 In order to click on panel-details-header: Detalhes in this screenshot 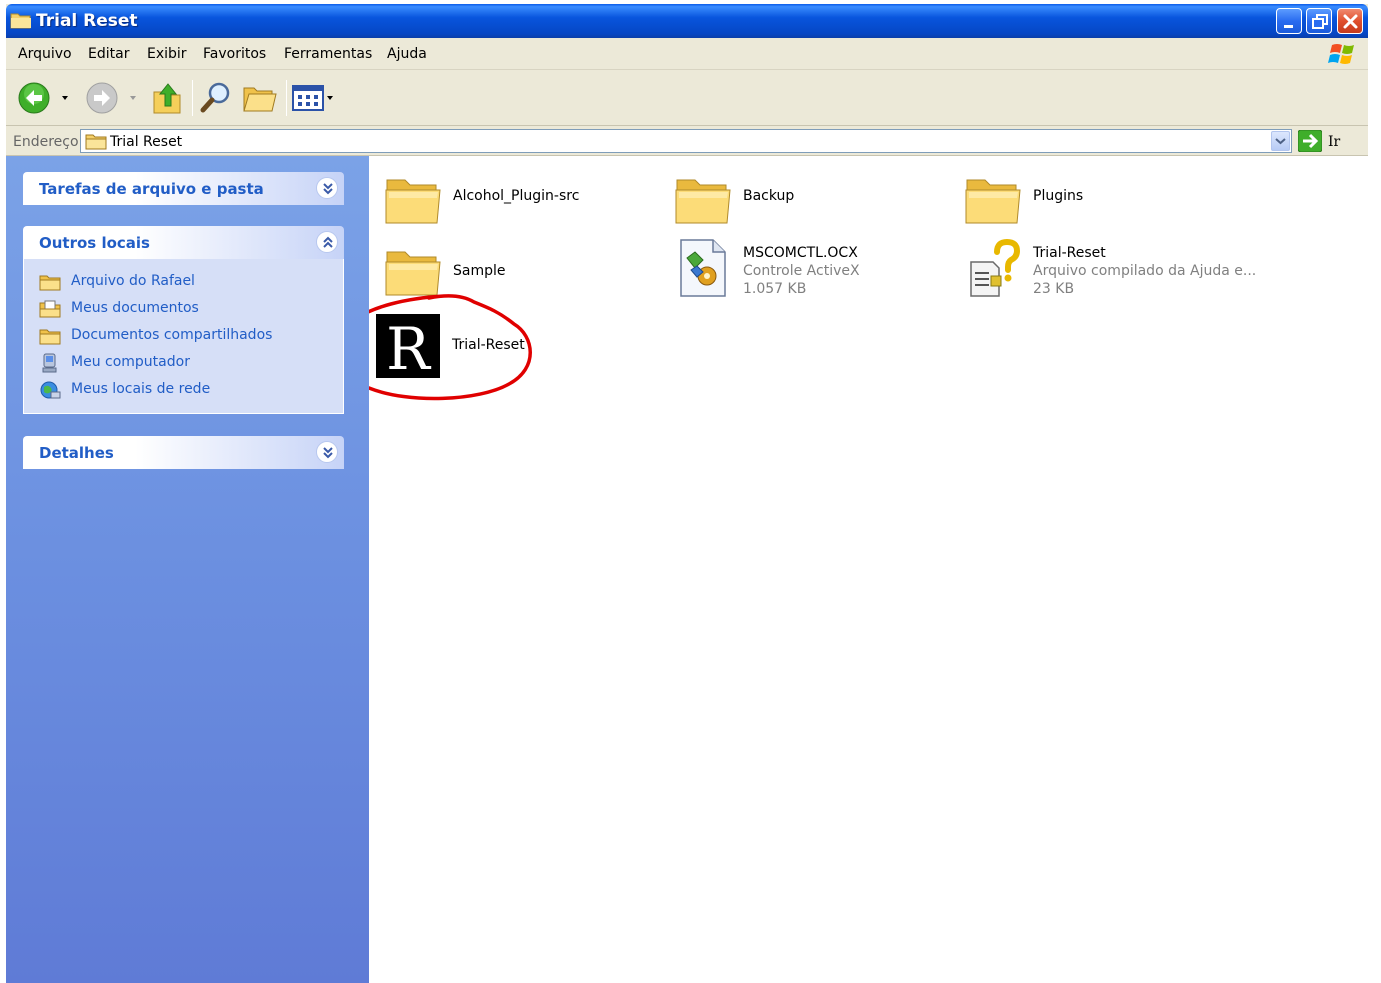, I will do `click(183, 452)`.